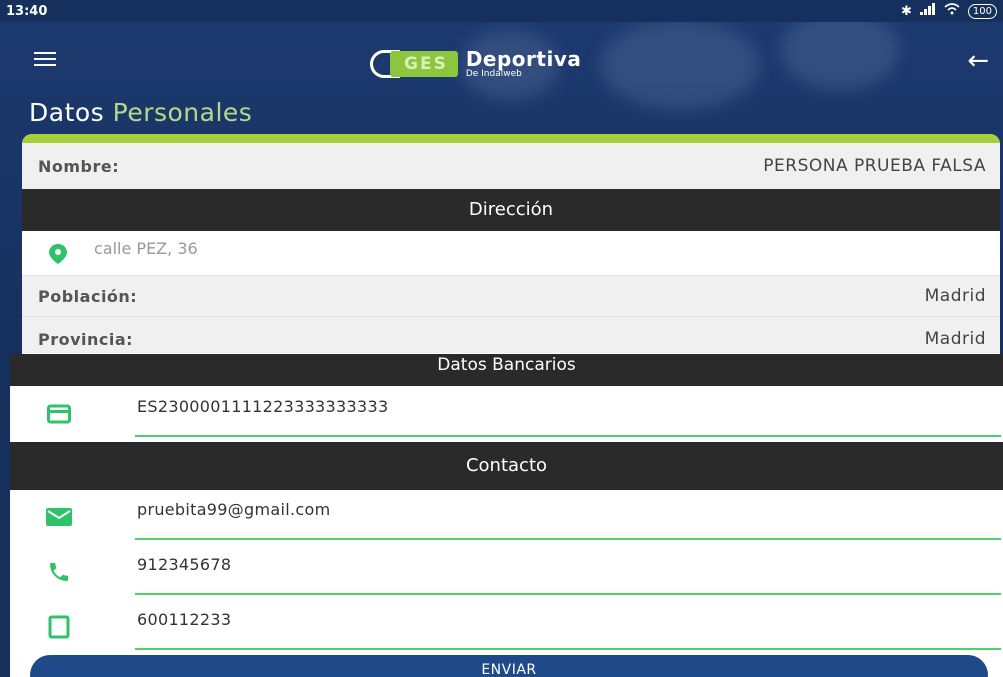 This screenshot has width=1003, height=677. Describe the element at coordinates (59, 572) in the screenshot. I see `phone-icon` at that location.